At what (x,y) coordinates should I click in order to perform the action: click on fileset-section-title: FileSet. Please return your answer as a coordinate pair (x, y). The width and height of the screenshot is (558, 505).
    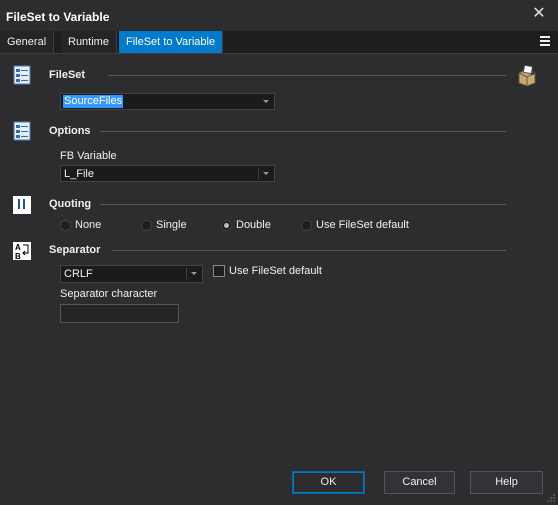
    Looking at the image, I should click on (67, 75).